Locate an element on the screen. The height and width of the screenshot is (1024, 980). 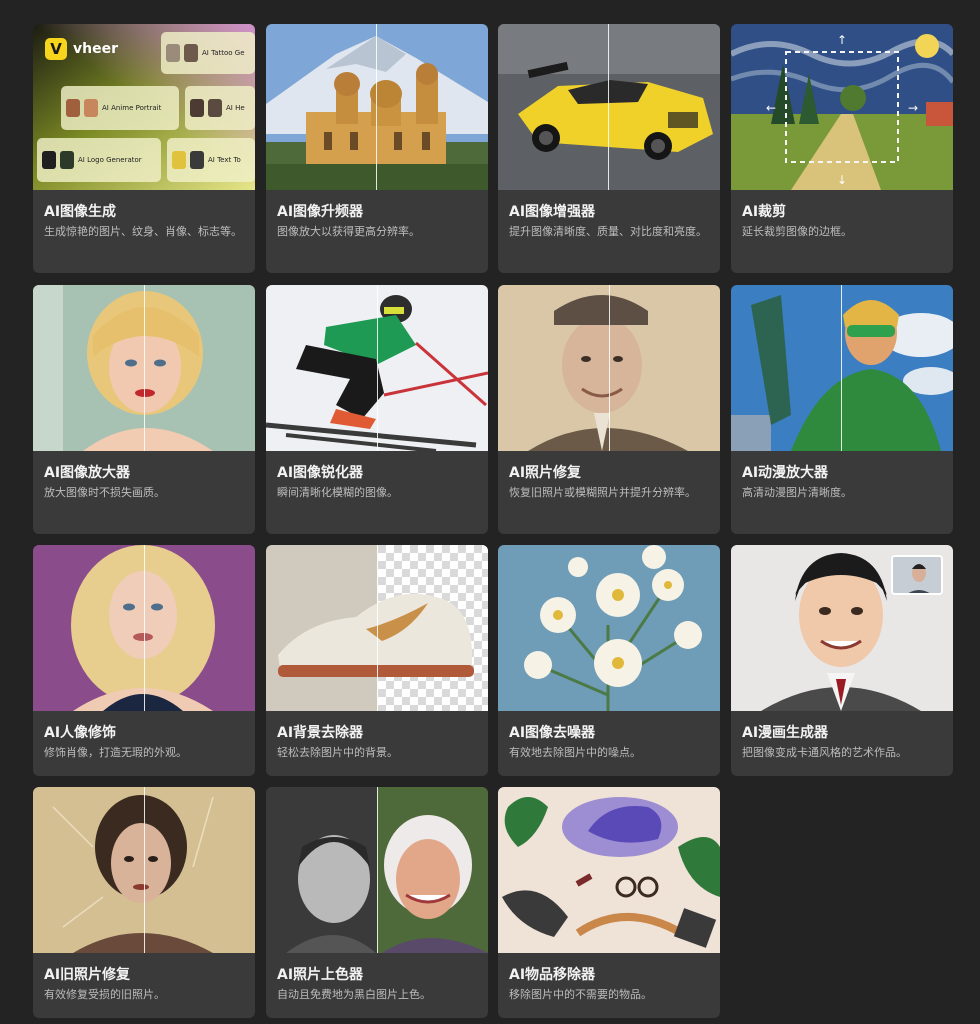
card-ai-portrait-retouch: AI人像修饰 修饰肖像，打造无瑕的外观。 is located at coordinates (144, 660).